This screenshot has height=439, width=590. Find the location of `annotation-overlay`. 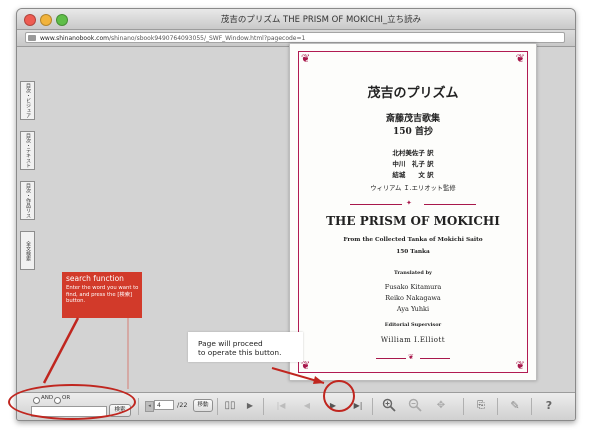

annotation-overlay is located at coordinates (183, 353).